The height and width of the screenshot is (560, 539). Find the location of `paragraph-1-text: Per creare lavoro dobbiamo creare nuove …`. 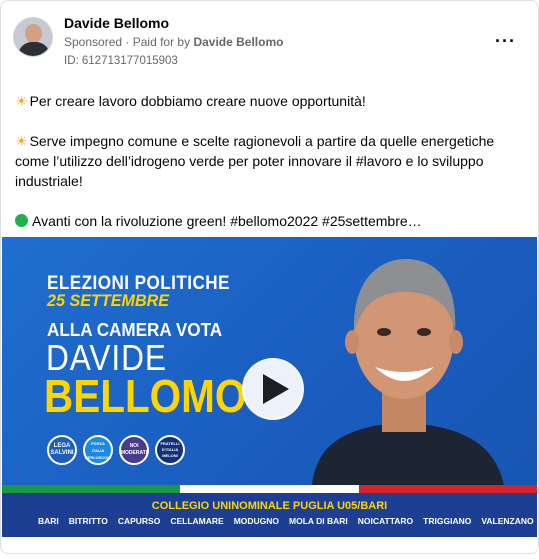

paragraph-1-text: Per creare lavoro dobbiamo creare nuove … is located at coordinates (197, 101).